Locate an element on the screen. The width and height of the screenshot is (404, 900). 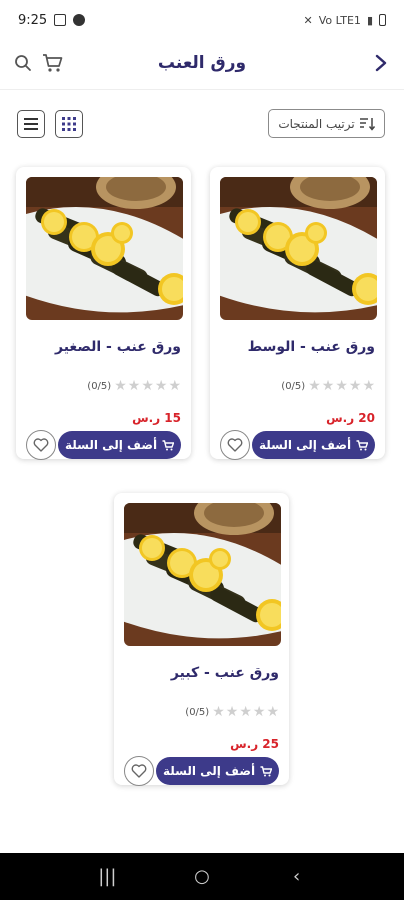
status-left: 9:25 is located at coordinates (52, 20).